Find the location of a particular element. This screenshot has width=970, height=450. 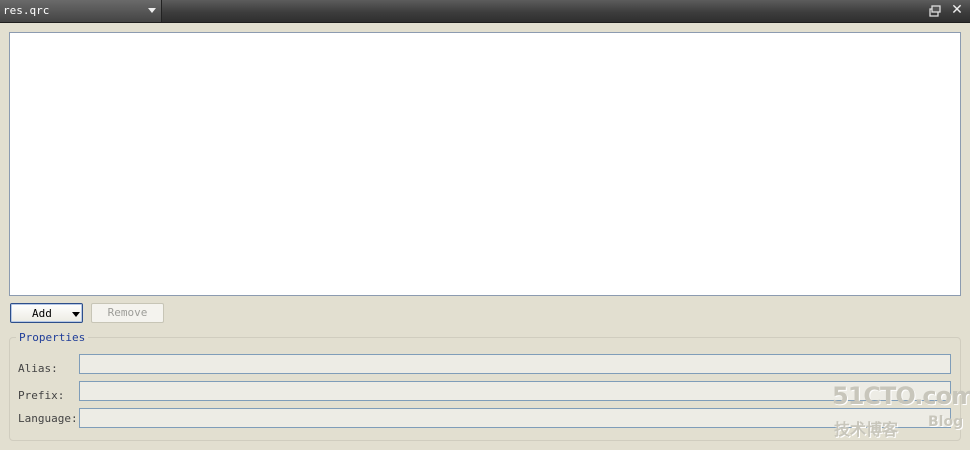

document-selector: res.qrc is located at coordinates (81, 11).